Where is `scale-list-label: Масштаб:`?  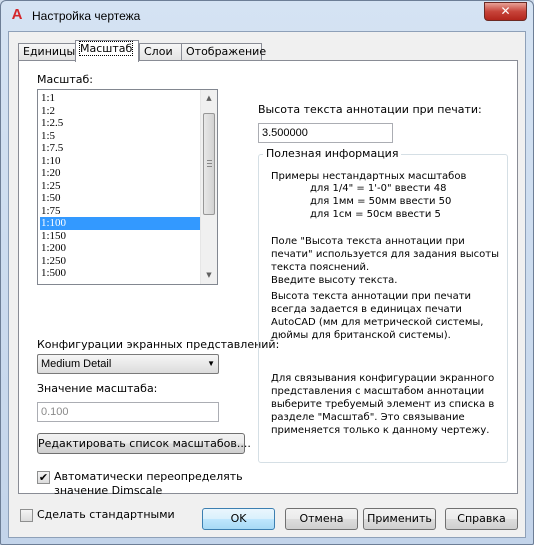 scale-list-label: Масштаб: is located at coordinates (65, 79).